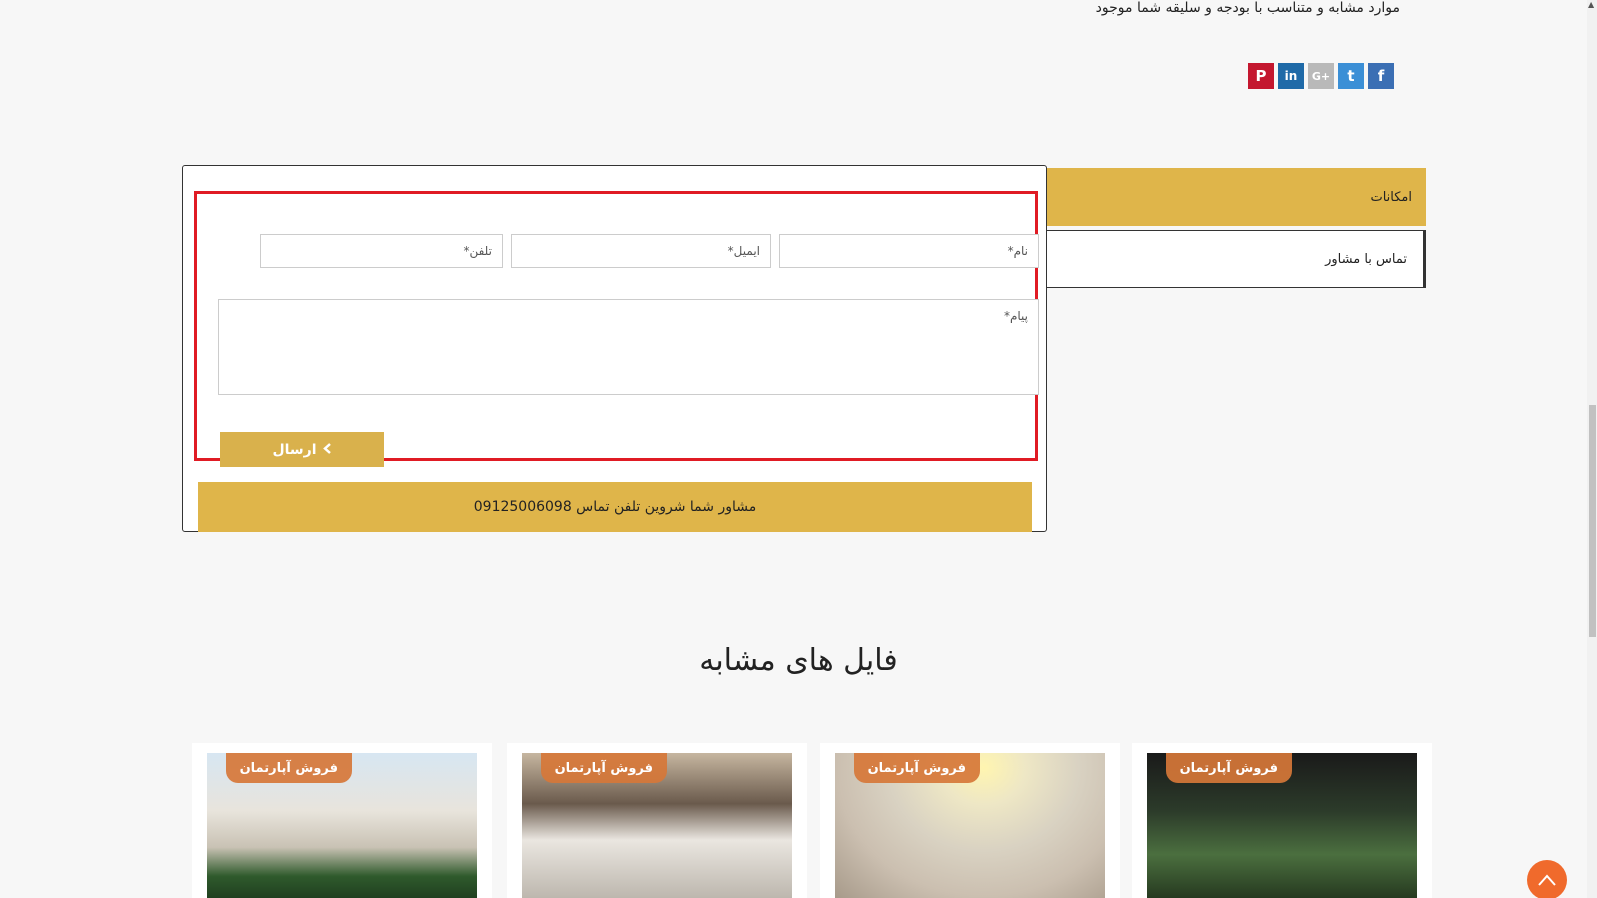  I want to click on advisor-contact-bar: مشاور شما شروین تلفن تماس 09125006098, so click(615, 507).